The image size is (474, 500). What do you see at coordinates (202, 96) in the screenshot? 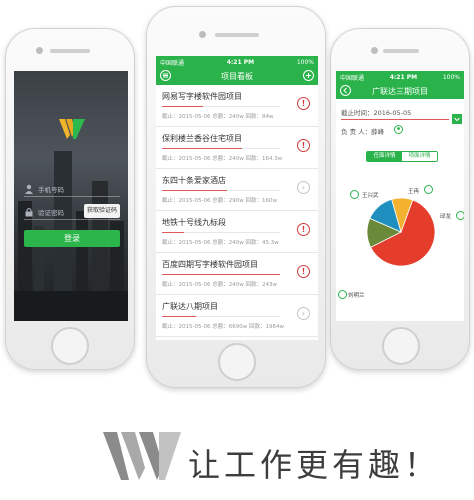
I see `project-name: 网易写字楼软件园项目` at bounding box center [202, 96].